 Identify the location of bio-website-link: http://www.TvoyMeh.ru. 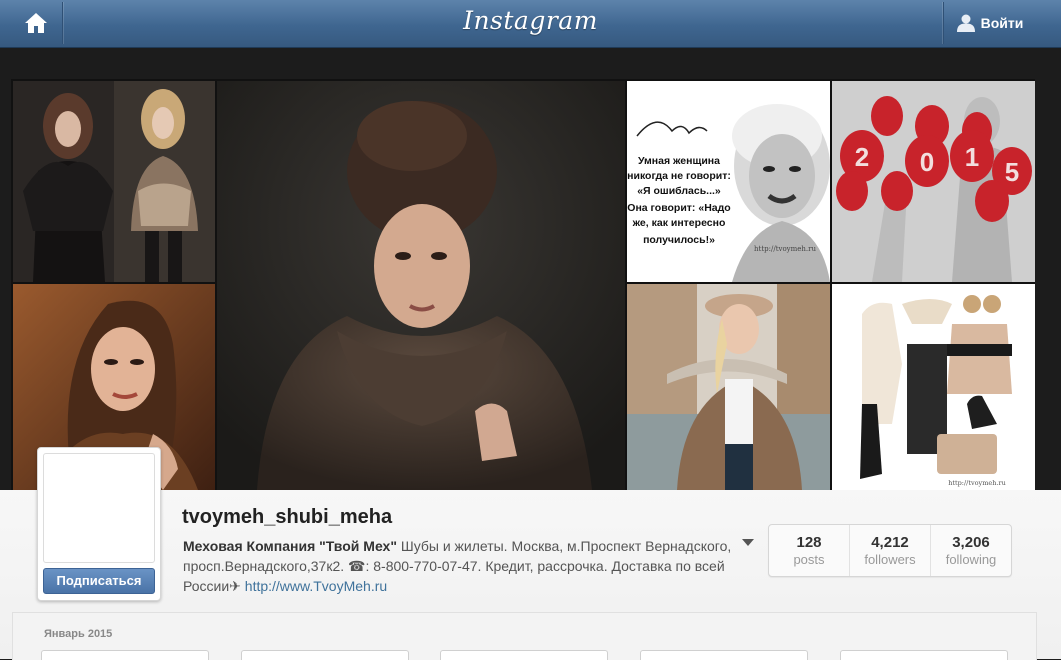
(316, 586).